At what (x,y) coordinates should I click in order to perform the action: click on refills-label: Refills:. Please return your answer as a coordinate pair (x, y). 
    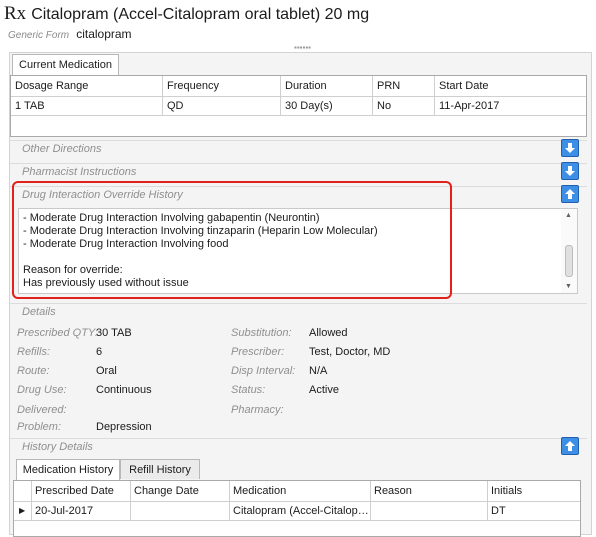
    Looking at the image, I should click on (34, 352).